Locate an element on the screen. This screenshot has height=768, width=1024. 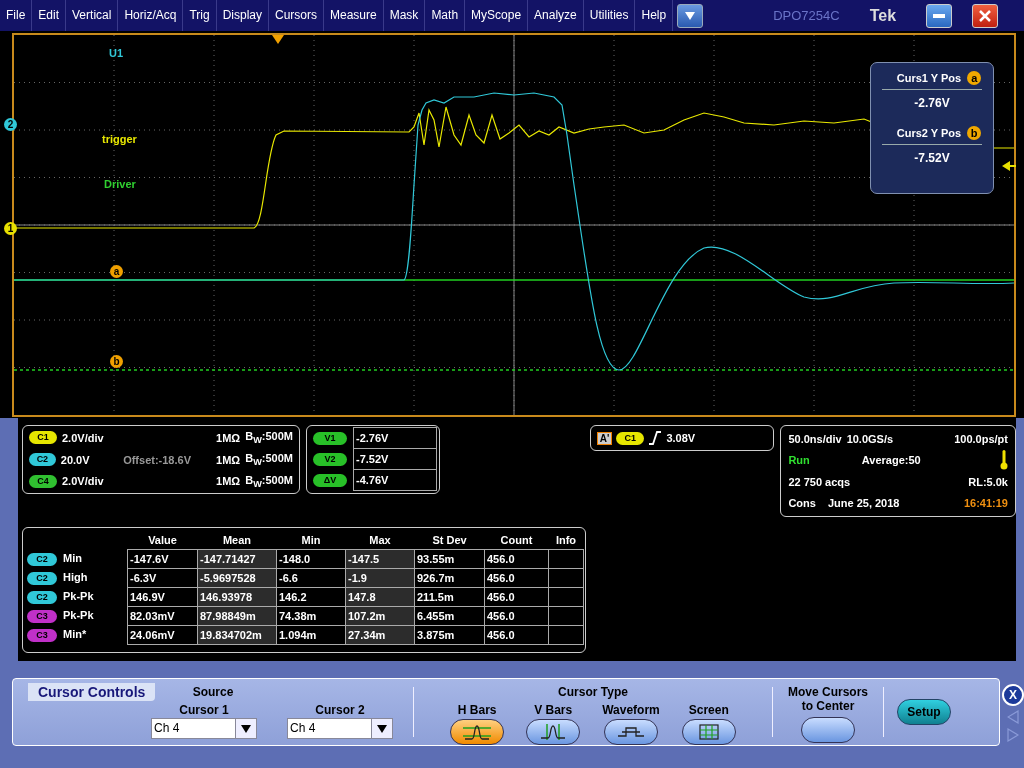
readout-label: Curs1 Y Pos is located at coordinates (929, 78).